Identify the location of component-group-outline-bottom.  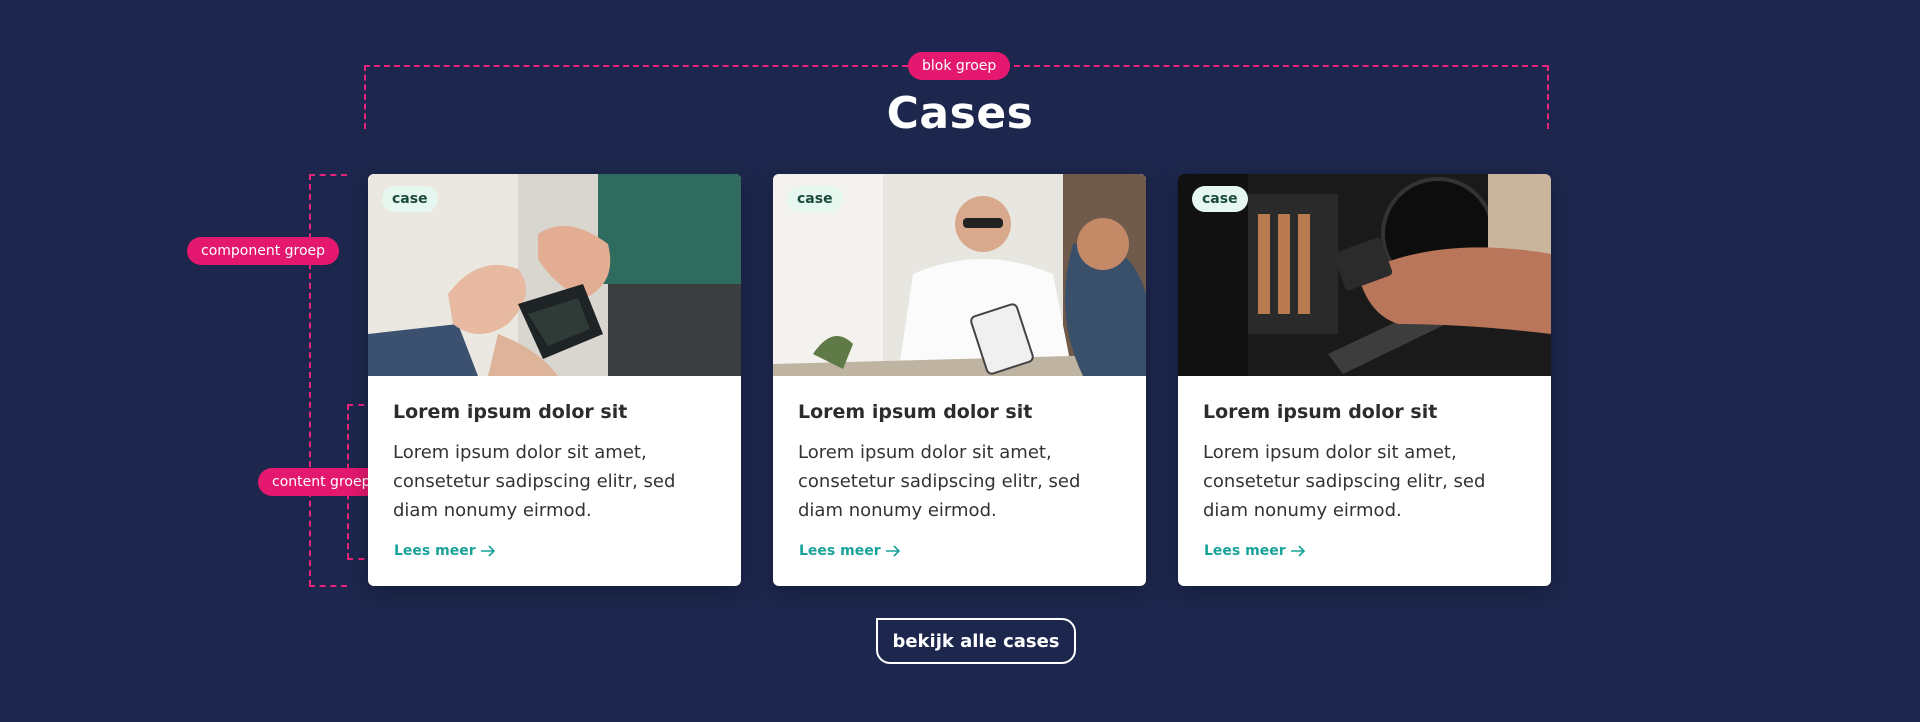
(328, 586).